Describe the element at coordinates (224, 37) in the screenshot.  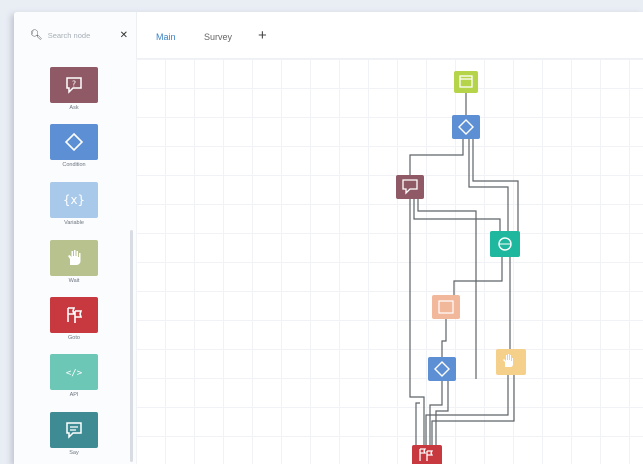
I see `tab-survey: Survey` at that location.